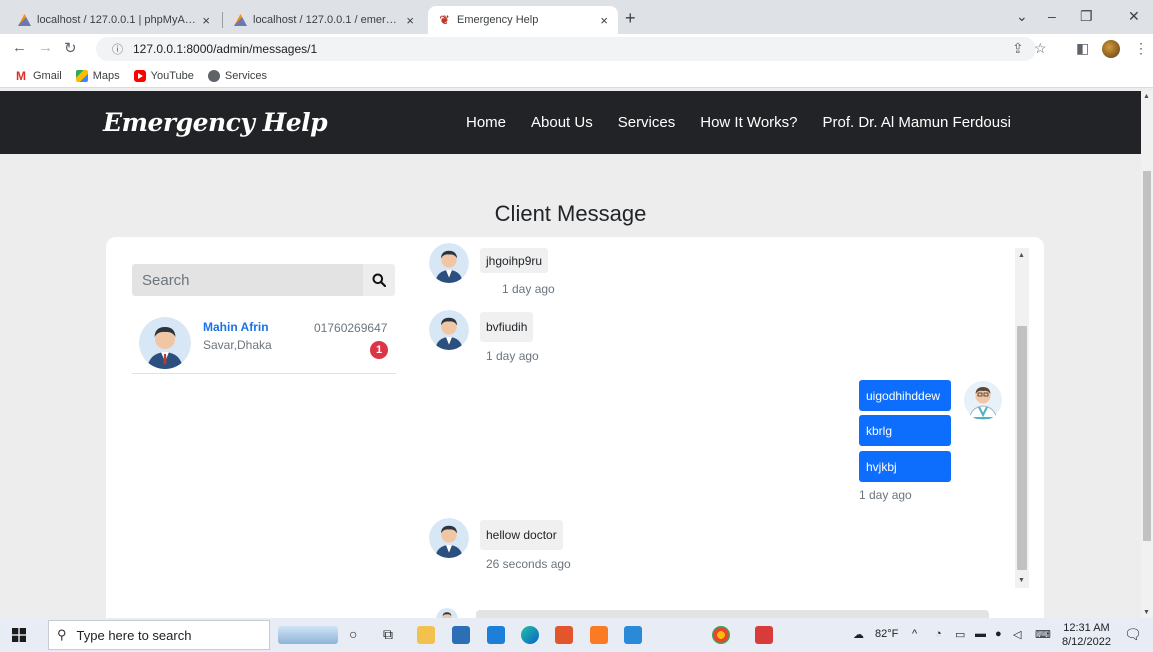 This screenshot has height=652, width=1153. I want to click on bookmark-label: Gmail, so click(47, 75).